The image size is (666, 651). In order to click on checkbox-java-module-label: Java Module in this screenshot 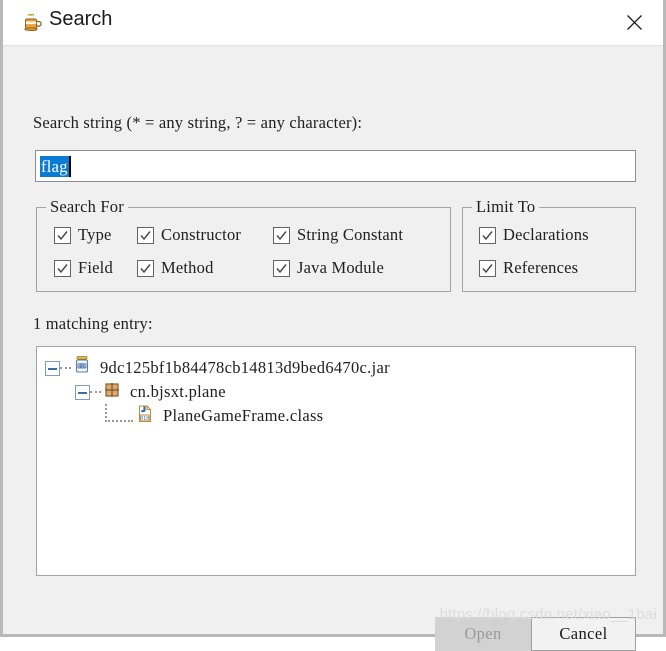, I will do `click(340, 267)`.